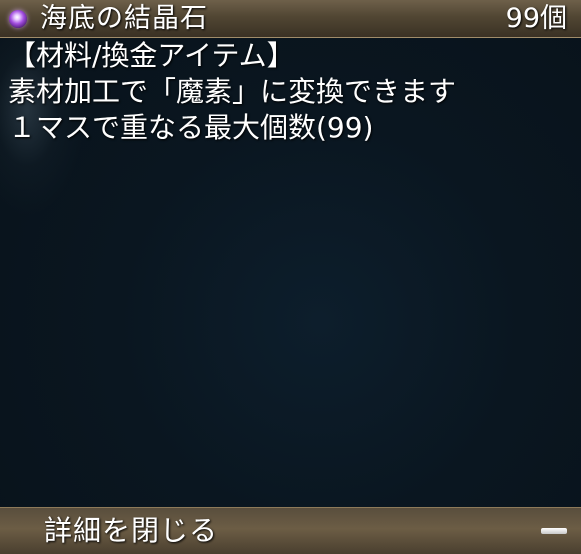 This screenshot has width=581, height=554. What do you see at coordinates (131, 530) in the screenshot?
I see `close-details-label: 詳細を閉じる` at bounding box center [131, 530].